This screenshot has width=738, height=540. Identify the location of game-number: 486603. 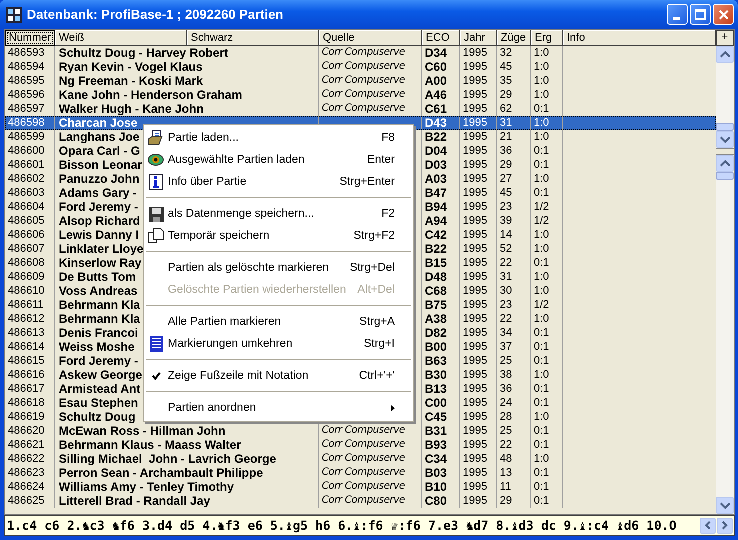
(26, 193).